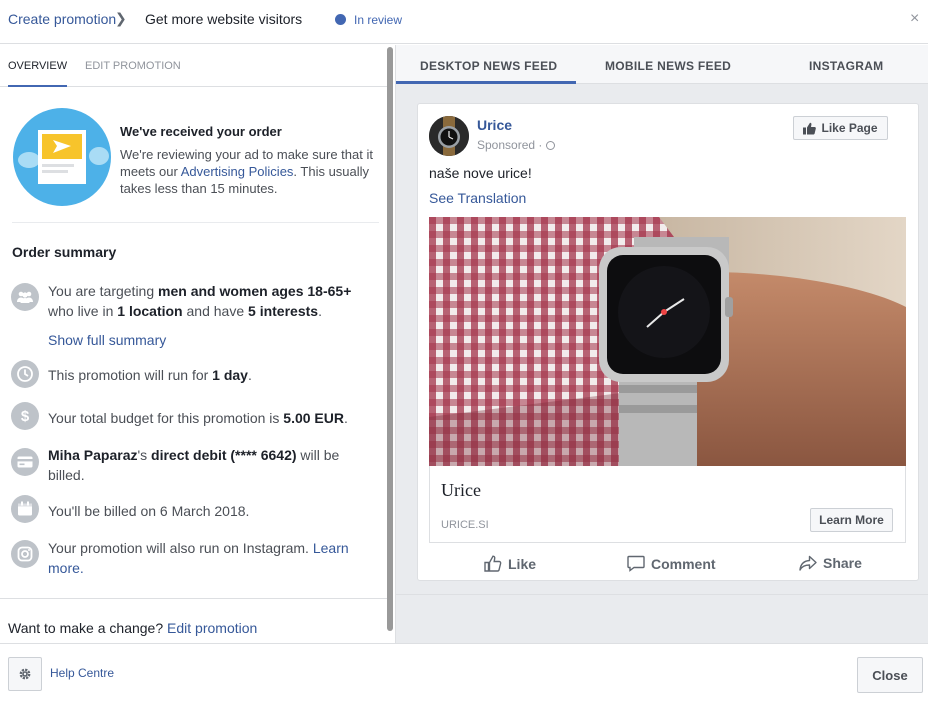  What do you see at coordinates (62, 19) in the screenshot?
I see `breadcrumb-create-promotion: Create promotion` at bounding box center [62, 19].